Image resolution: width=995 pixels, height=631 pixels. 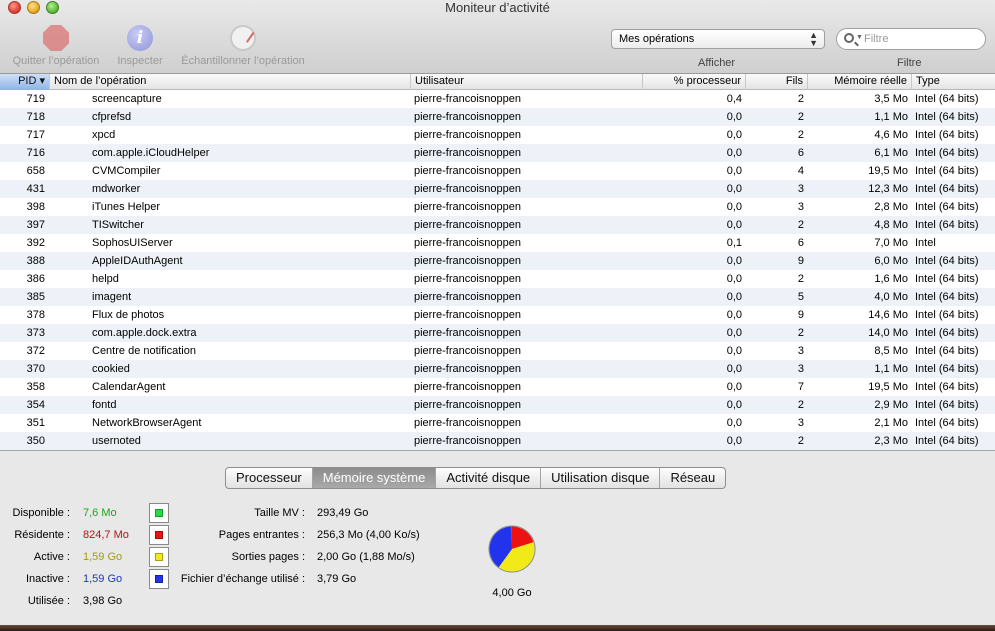 I want to click on row-real-memory: 2,9 Mo, so click(x=891, y=405).